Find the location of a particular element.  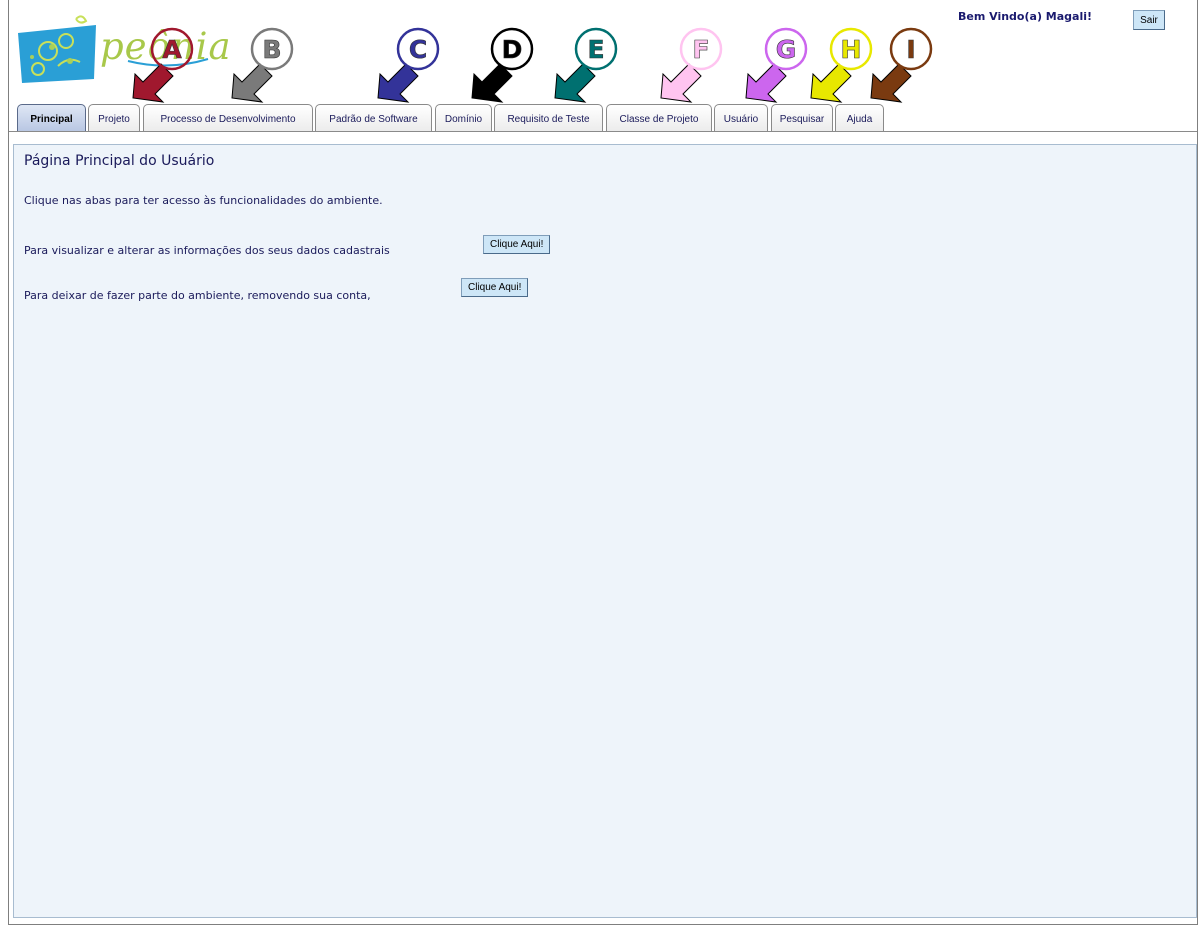

marker-a: A is located at coordinates (163, 65).